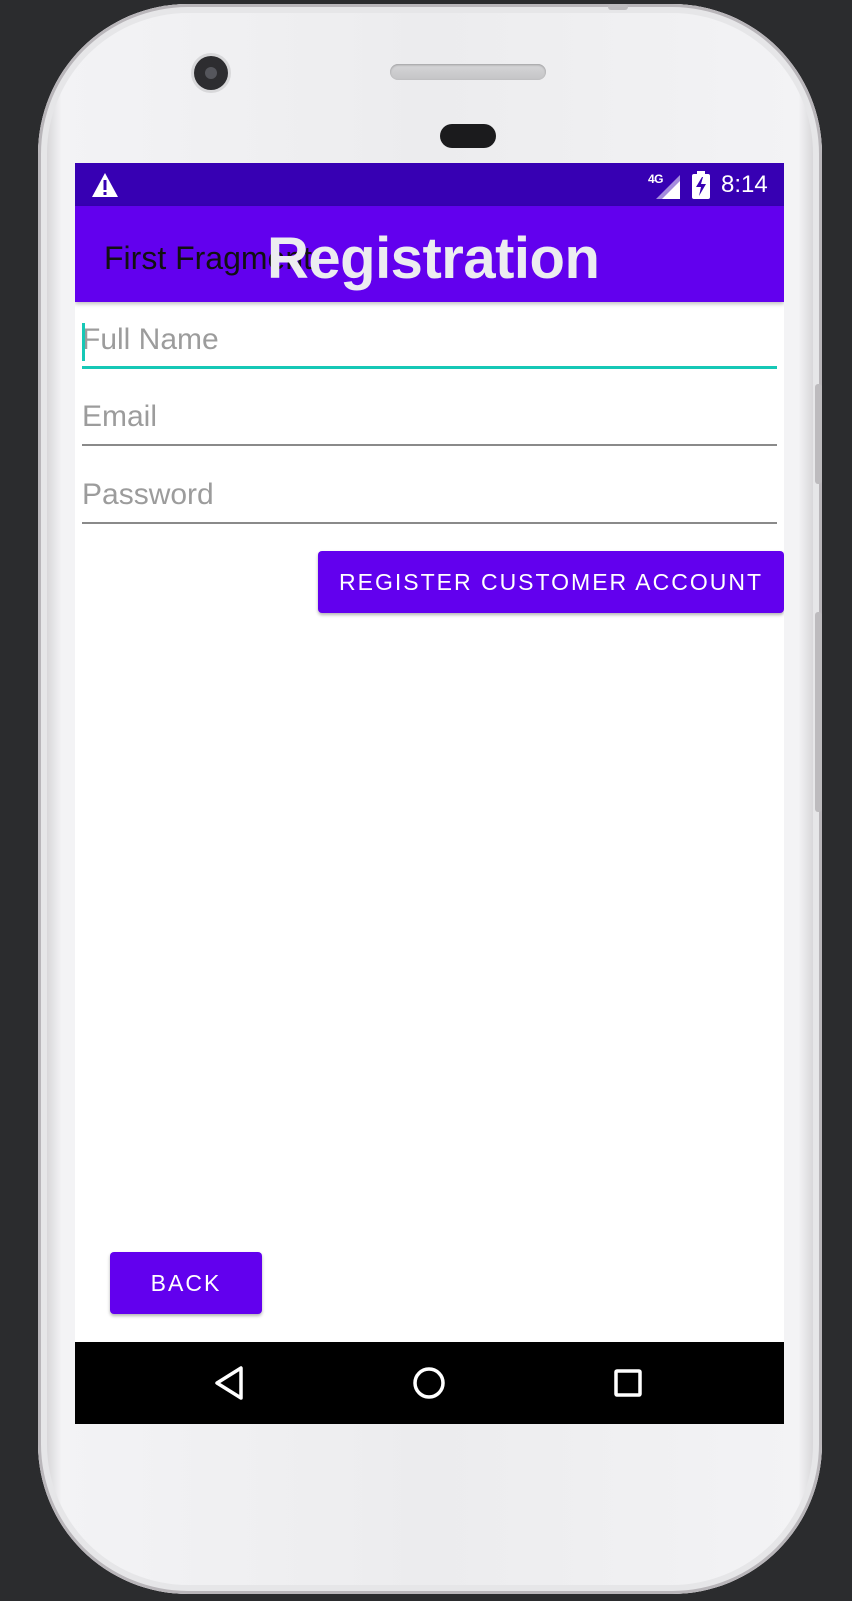  I want to click on navigation-bar, so click(429, 1383).